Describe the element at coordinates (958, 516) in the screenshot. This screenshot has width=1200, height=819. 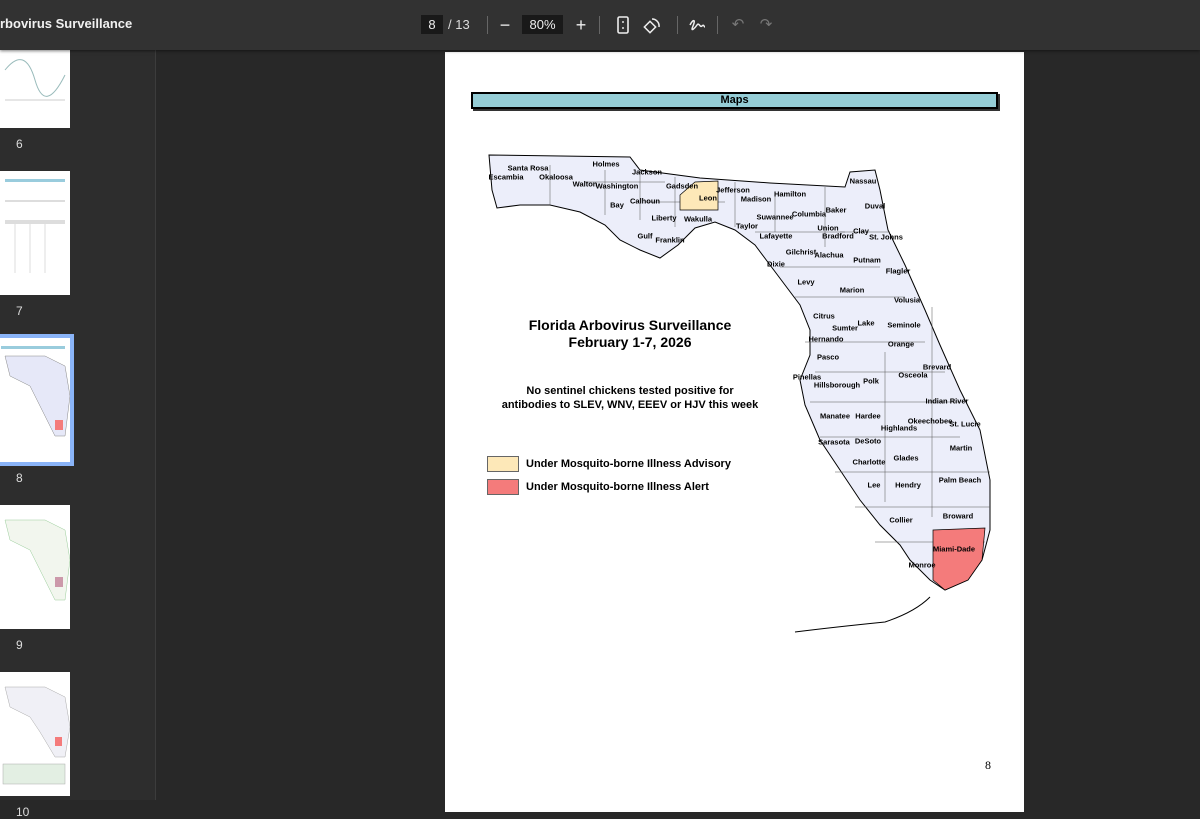
I see `county-label: Broward` at that location.